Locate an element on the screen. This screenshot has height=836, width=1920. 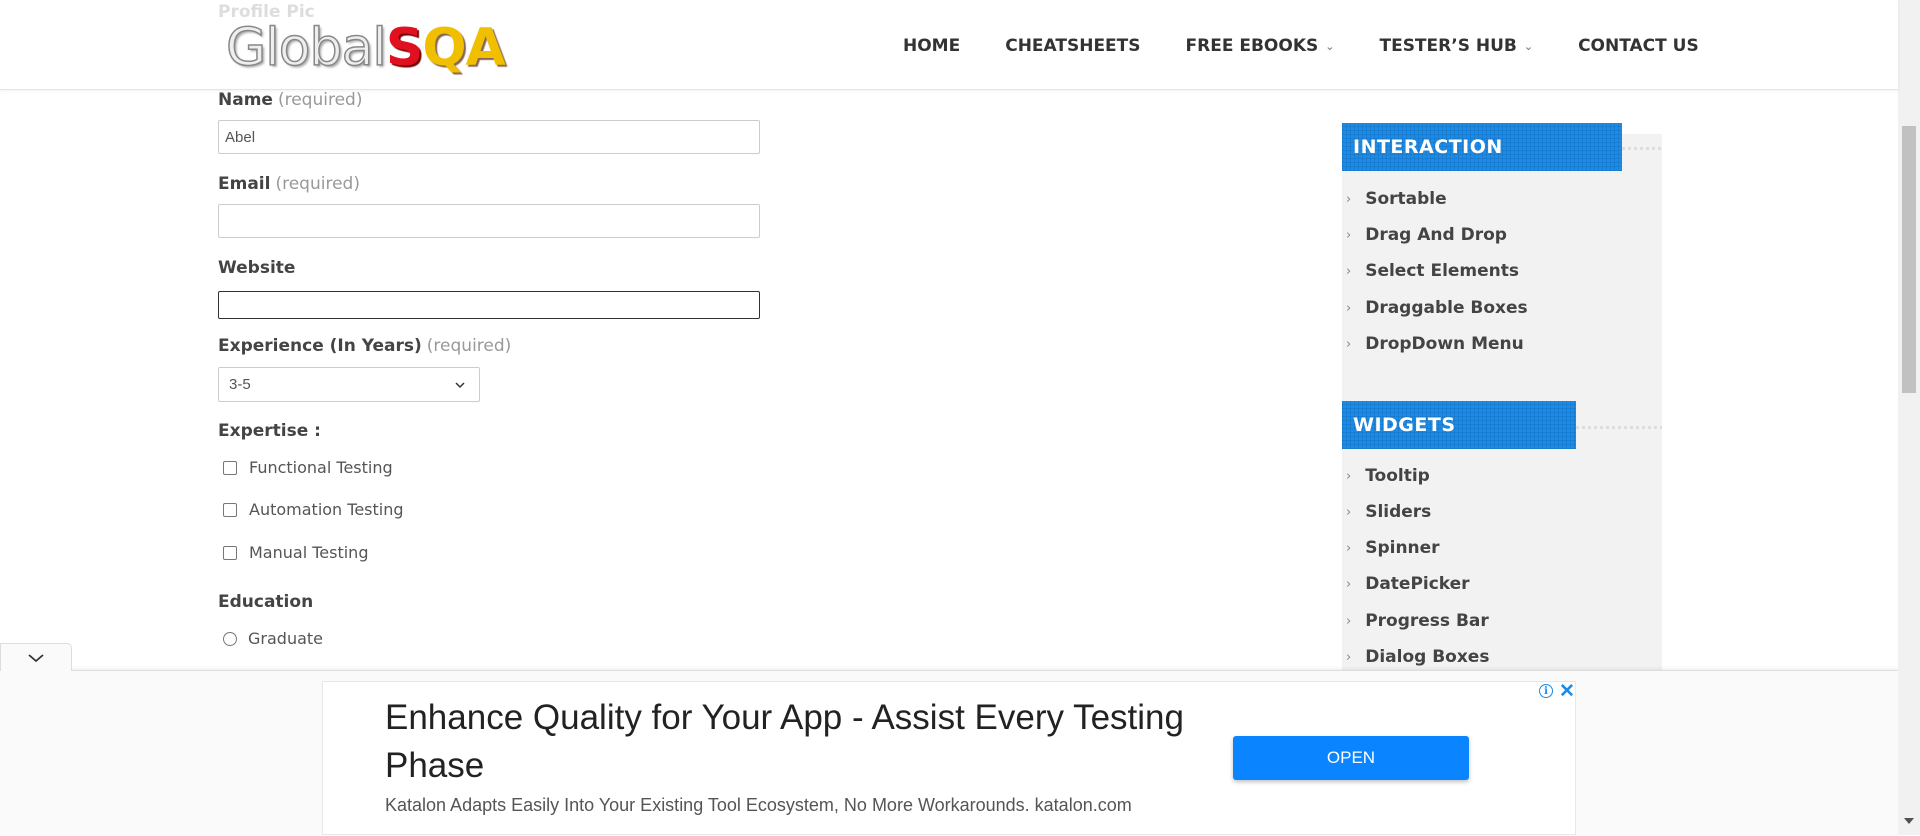
scroll-down-arrow-icon is located at coordinates (1909, 821).